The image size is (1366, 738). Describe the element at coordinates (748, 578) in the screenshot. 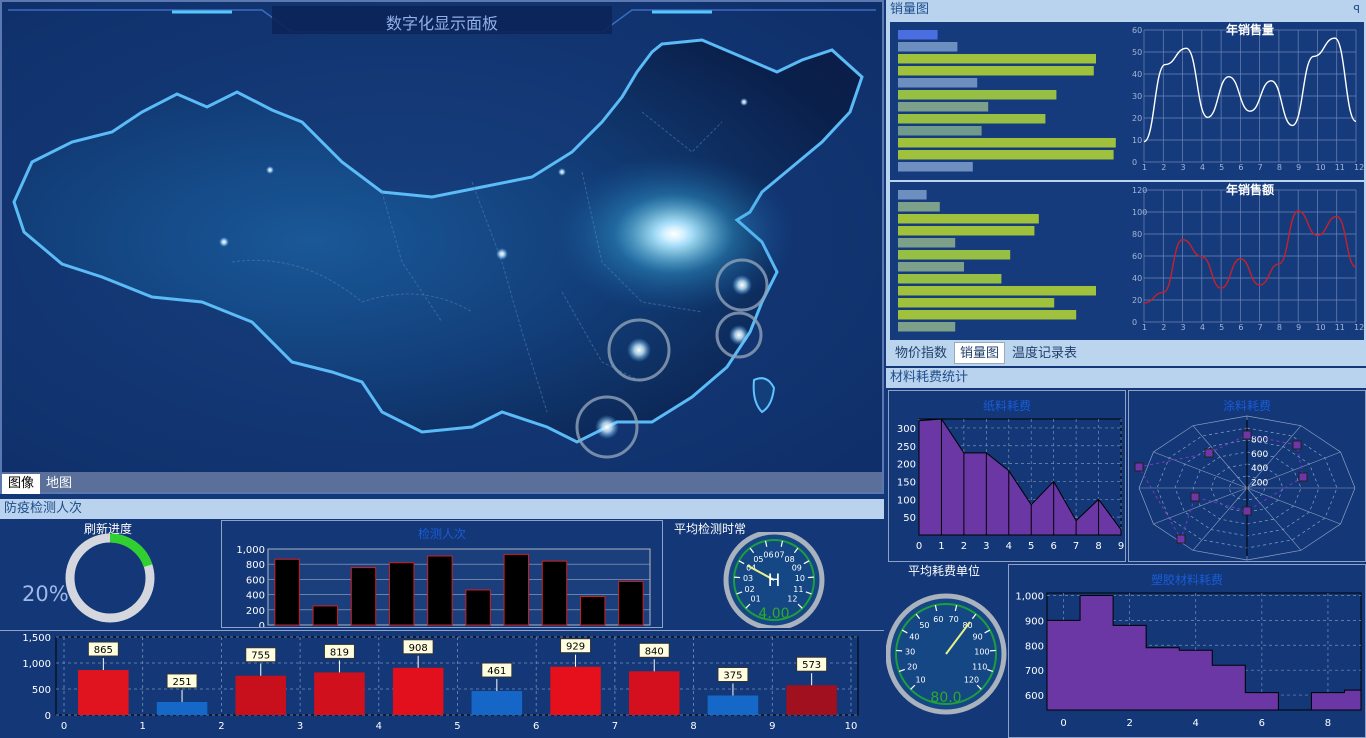

I see `gauge-tick-label: 03` at that location.